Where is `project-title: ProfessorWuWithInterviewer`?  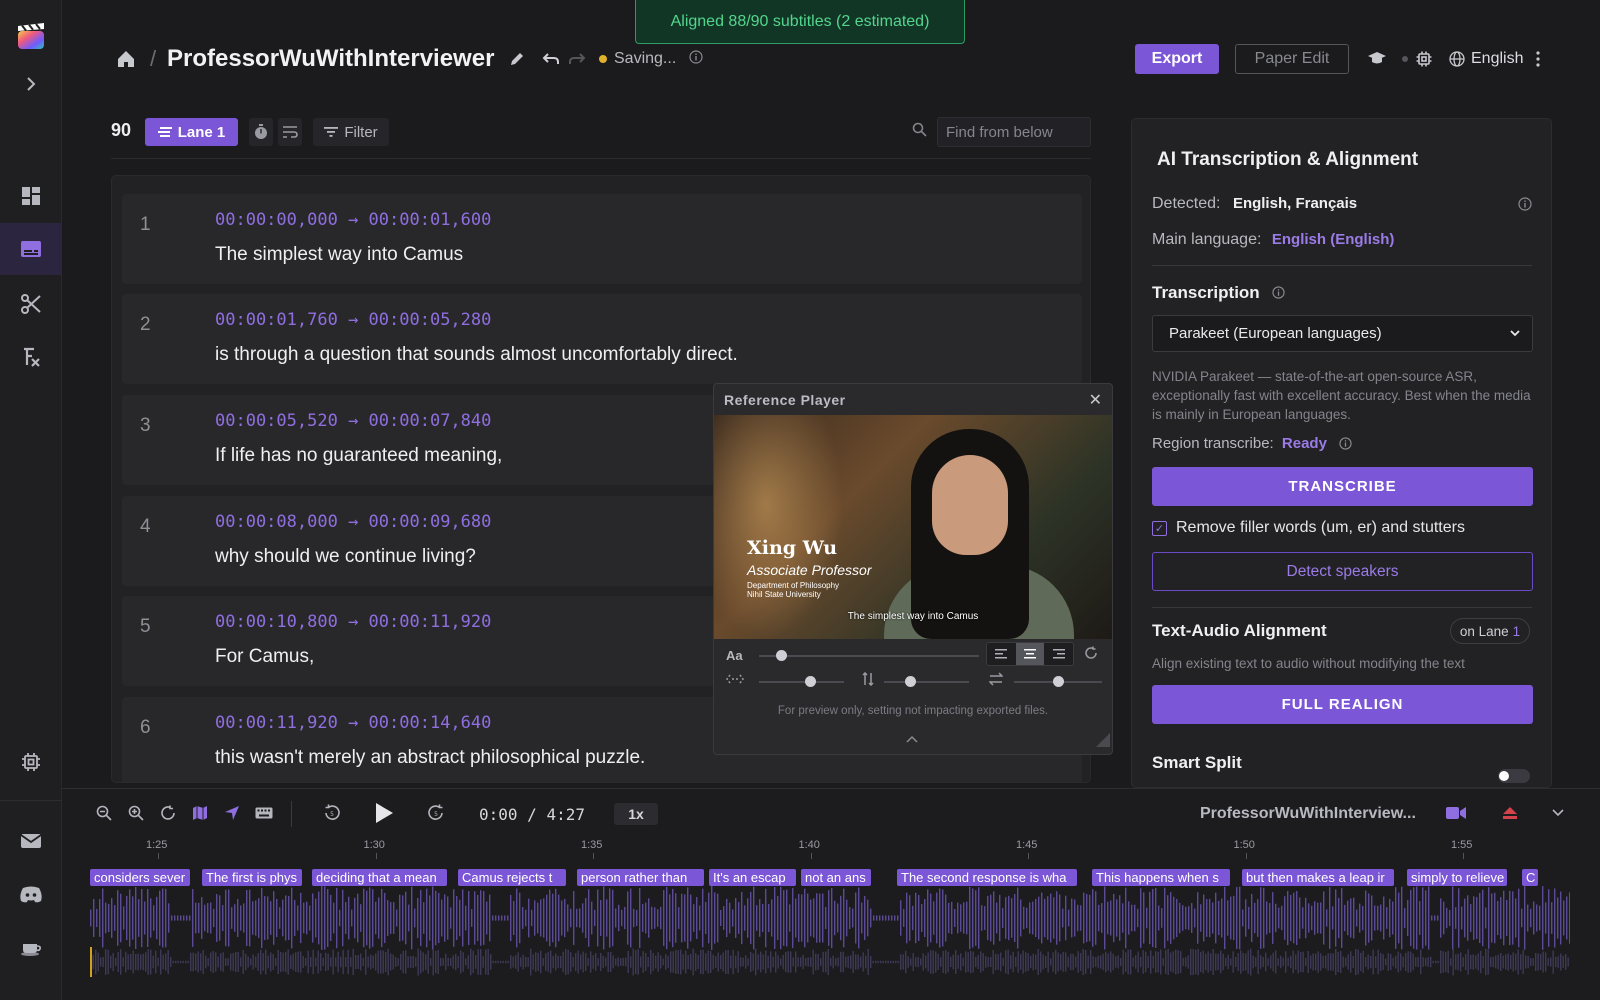 project-title: ProfessorWuWithInterviewer is located at coordinates (330, 59).